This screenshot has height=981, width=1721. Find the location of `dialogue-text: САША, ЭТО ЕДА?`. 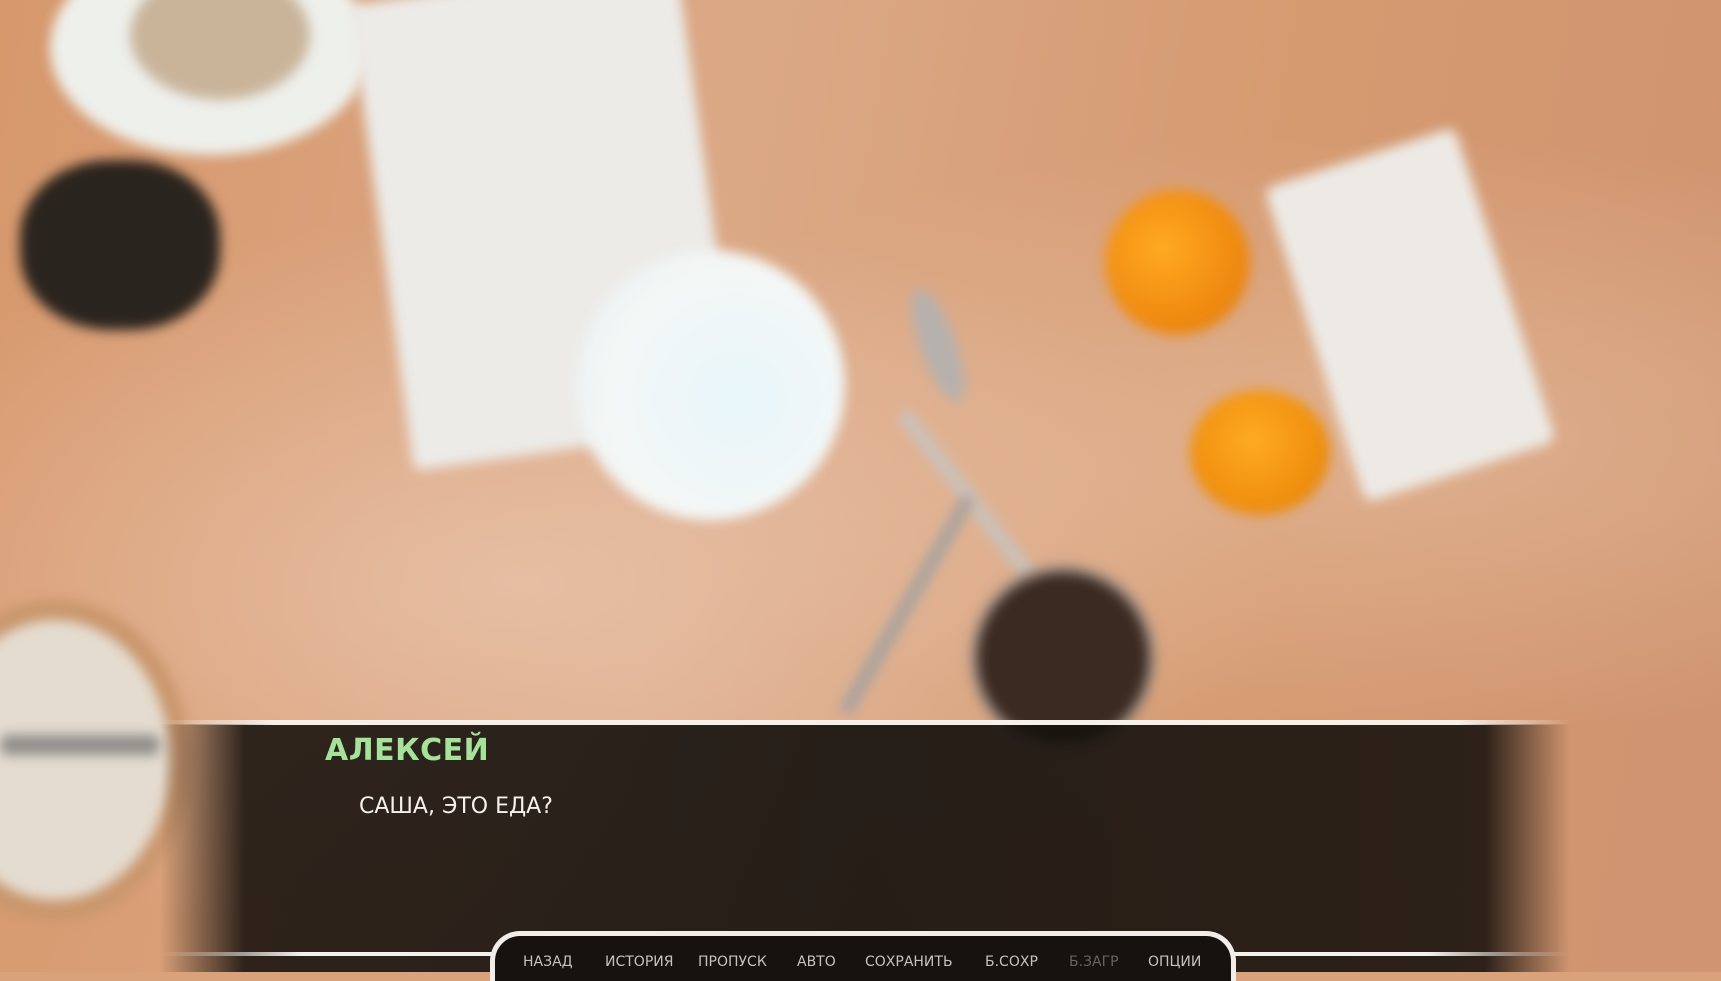

dialogue-text: САША, ЭТО ЕДА? is located at coordinates (456, 806).